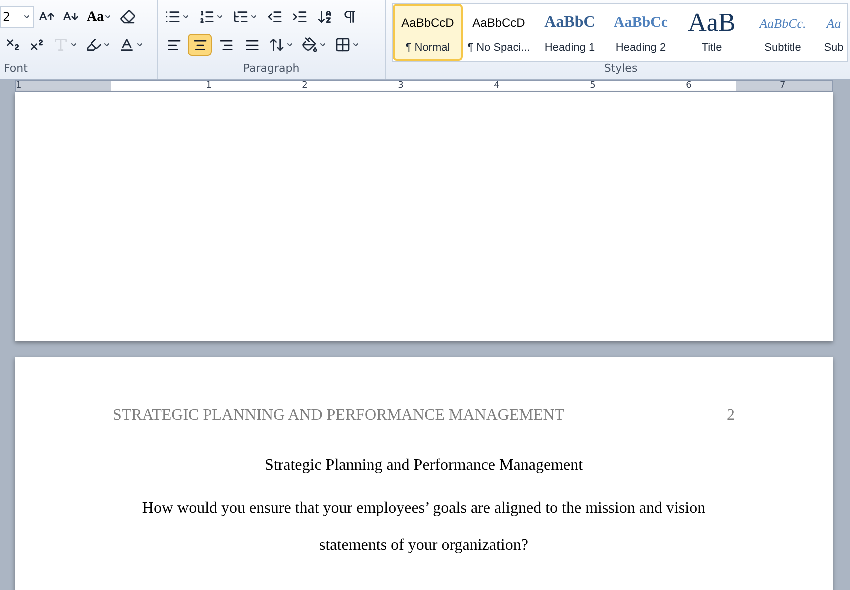 The image size is (850, 590). Describe the element at coordinates (343, 45) in the screenshot. I see `borders-icon` at that location.